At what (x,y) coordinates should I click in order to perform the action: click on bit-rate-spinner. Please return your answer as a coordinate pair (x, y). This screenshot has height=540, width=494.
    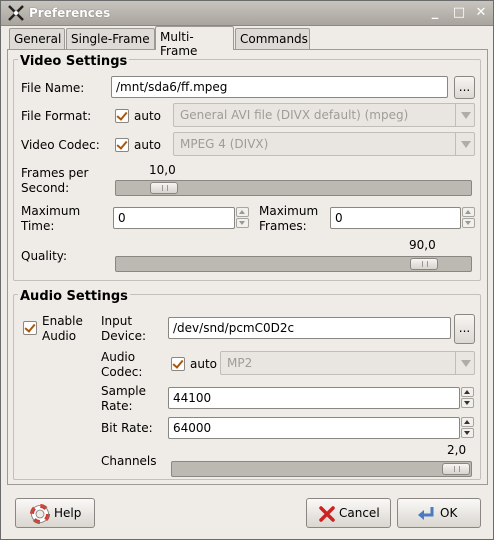
    Looking at the image, I should click on (467, 428).